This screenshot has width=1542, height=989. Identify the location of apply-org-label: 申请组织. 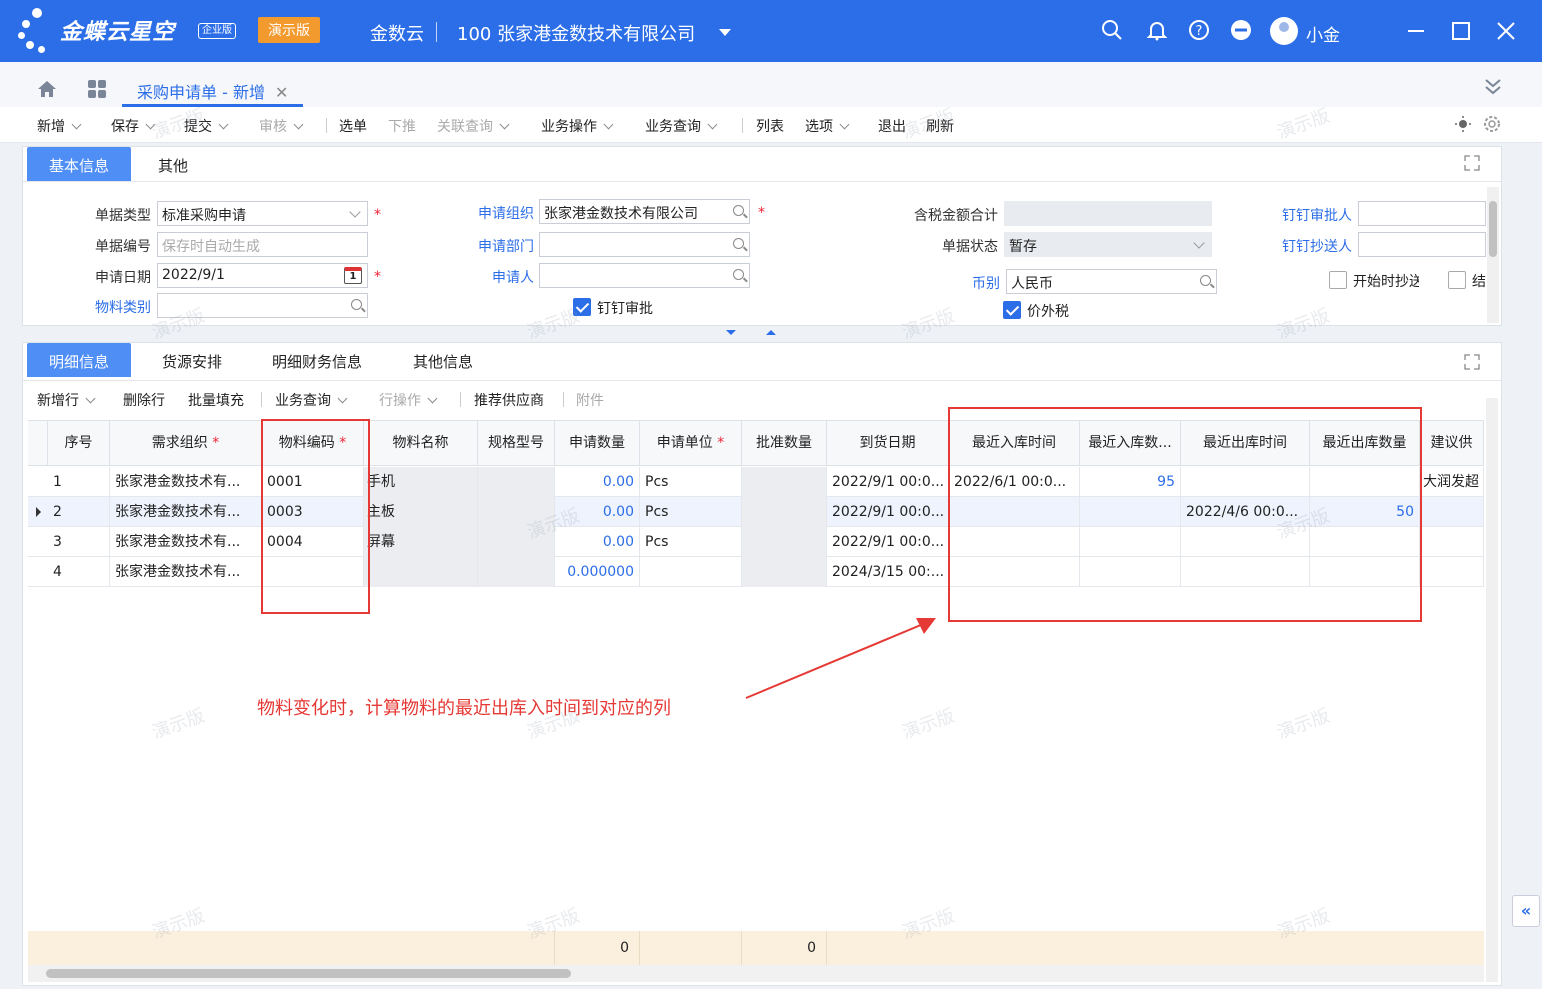
(494, 213).